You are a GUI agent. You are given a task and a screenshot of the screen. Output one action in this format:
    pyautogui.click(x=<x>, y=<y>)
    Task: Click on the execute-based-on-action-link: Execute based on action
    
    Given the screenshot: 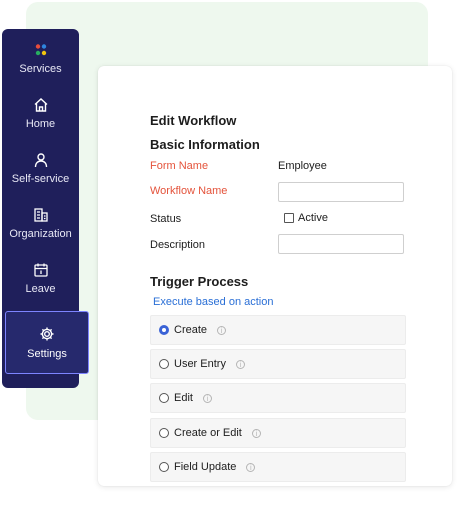 What is the action you would take?
    pyautogui.click(x=213, y=302)
    